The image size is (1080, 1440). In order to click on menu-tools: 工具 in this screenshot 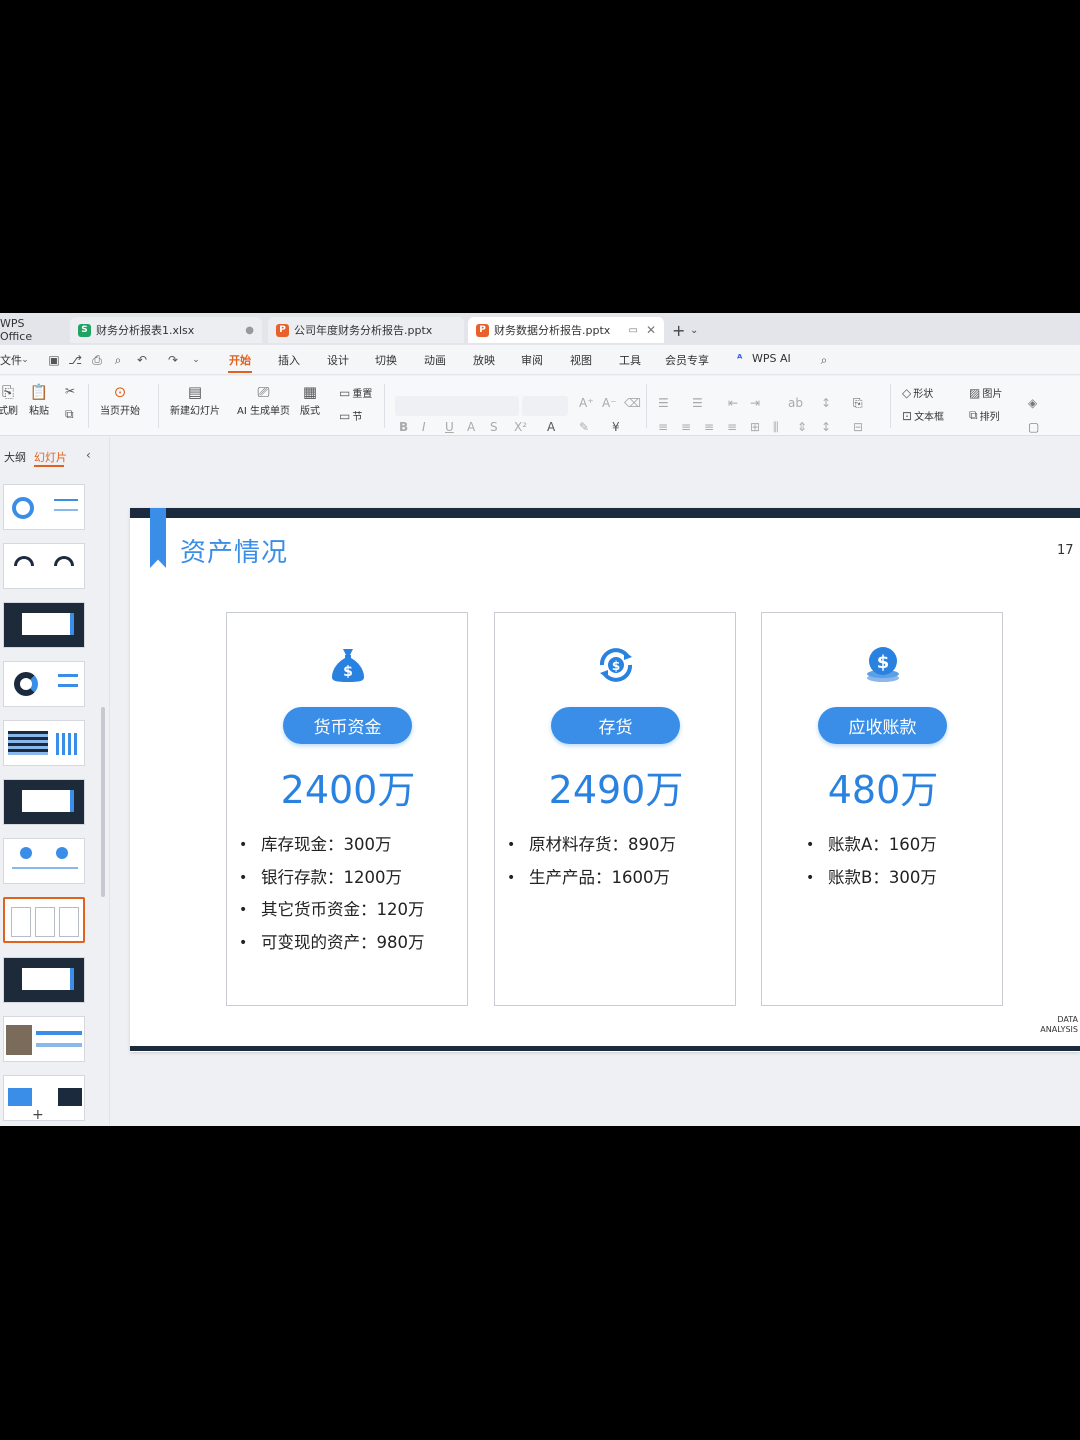, I will do `click(630, 360)`.